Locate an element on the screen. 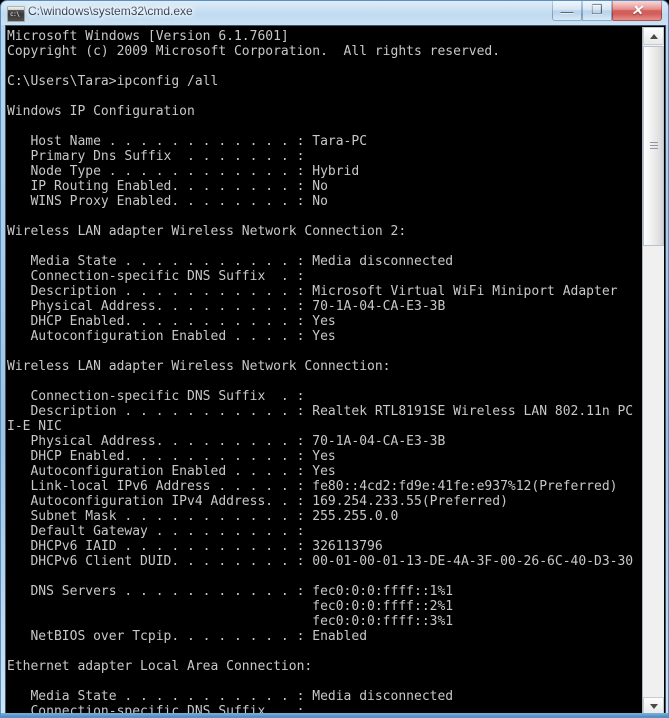  scroll-thumb is located at coordinates (653, 146).